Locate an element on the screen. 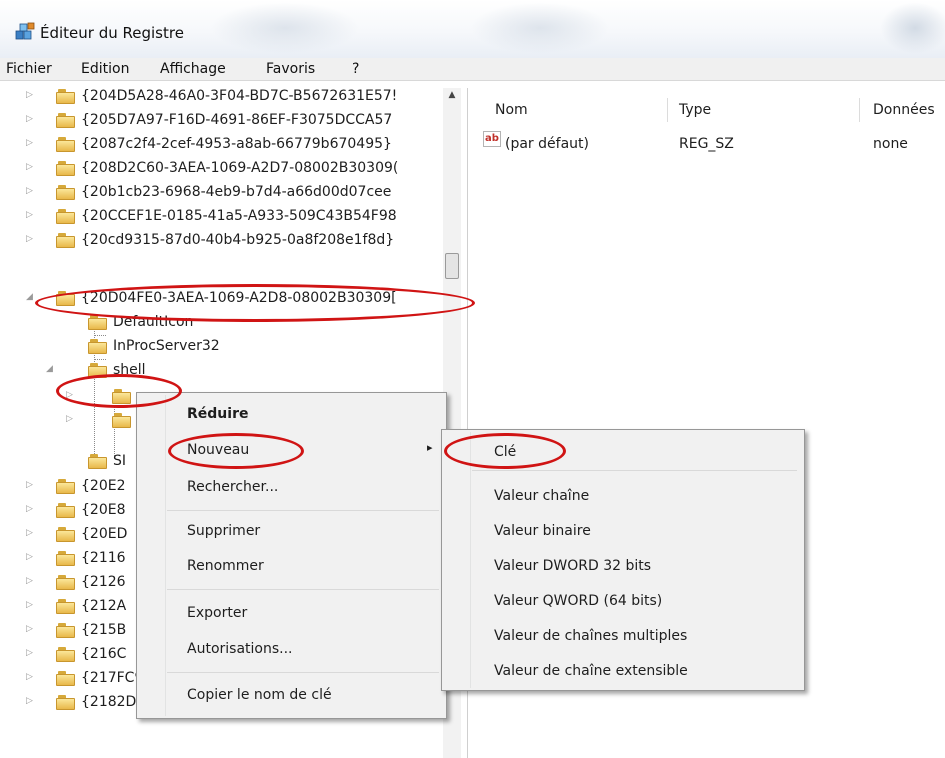 This screenshot has width=945, height=758. tree-item-label: {20D04FE0-3AEA-1069-A2D8-08002B30309[ is located at coordinates (239, 298).